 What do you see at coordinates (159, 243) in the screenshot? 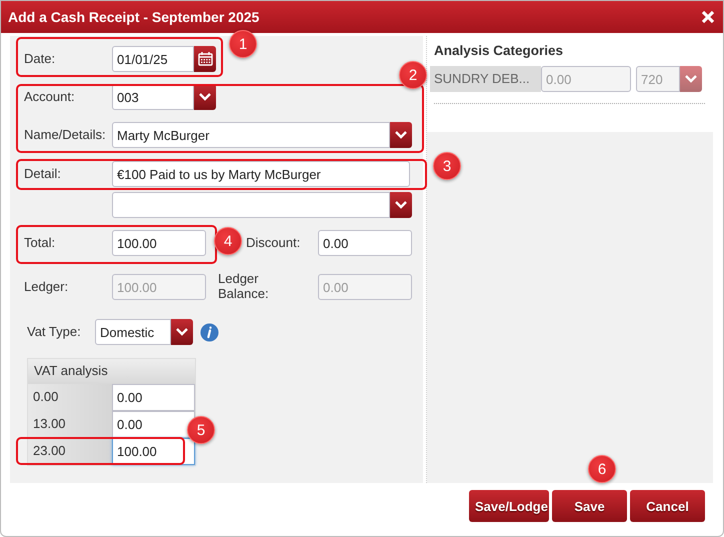
I see `input-field: 100.00` at bounding box center [159, 243].